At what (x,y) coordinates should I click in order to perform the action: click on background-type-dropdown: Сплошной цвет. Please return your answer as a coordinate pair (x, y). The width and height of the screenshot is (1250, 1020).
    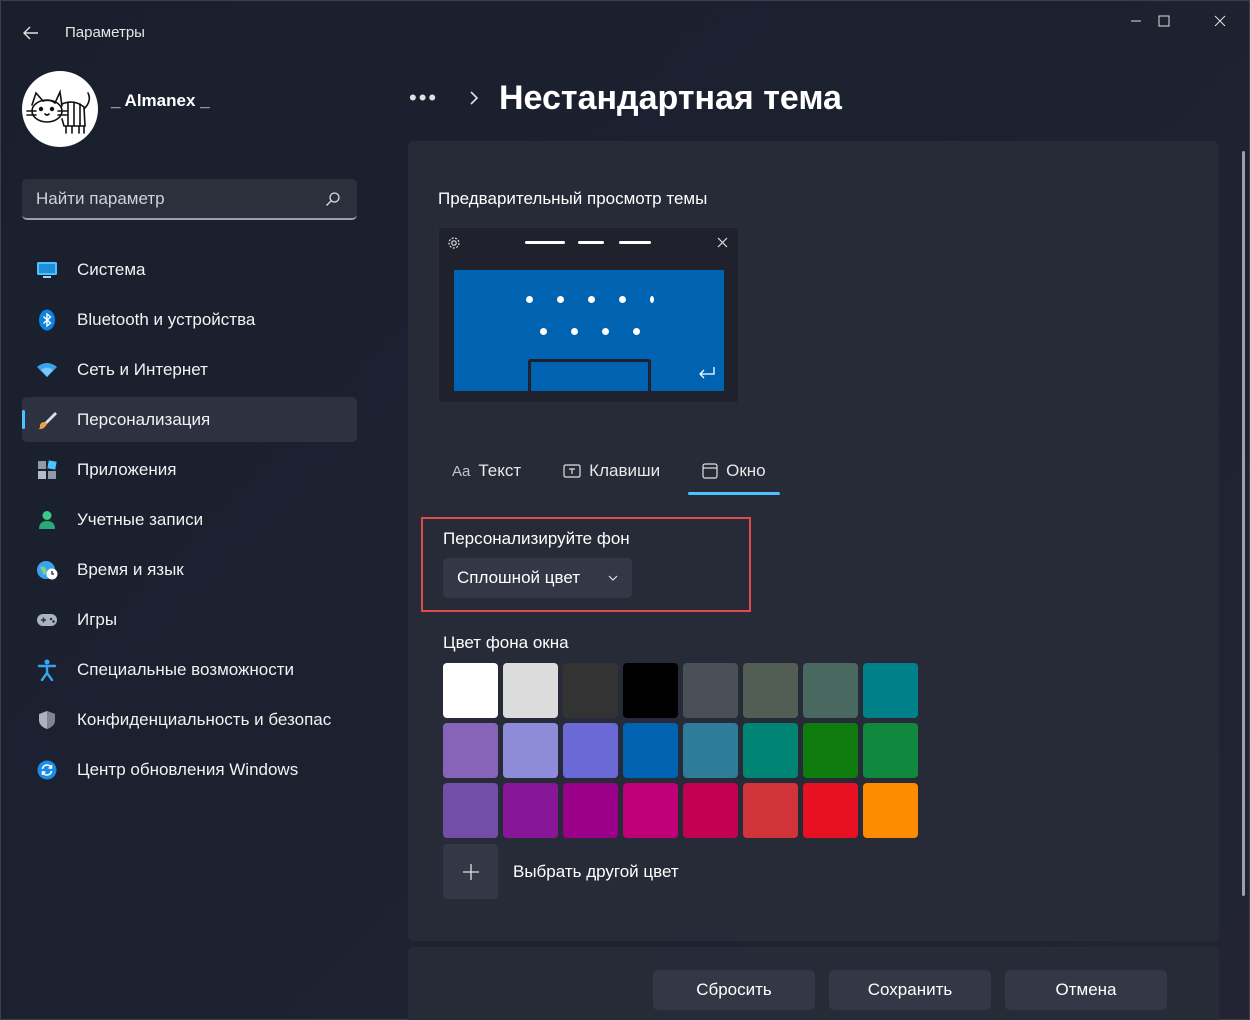
    Looking at the image, I should click on (537, 578).